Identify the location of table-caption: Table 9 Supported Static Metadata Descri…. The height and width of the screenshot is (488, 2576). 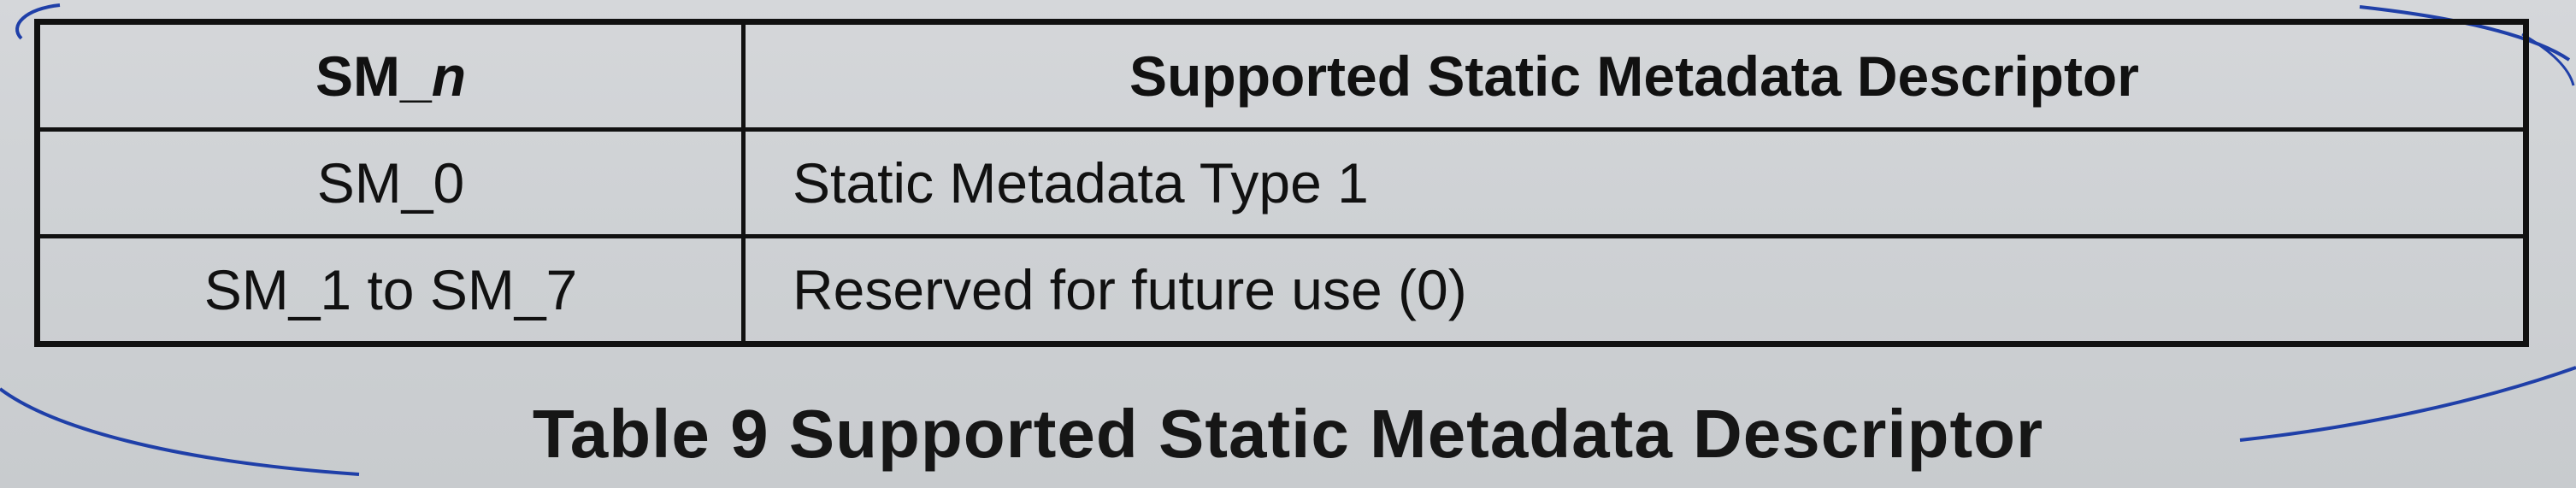
(1288, 434).